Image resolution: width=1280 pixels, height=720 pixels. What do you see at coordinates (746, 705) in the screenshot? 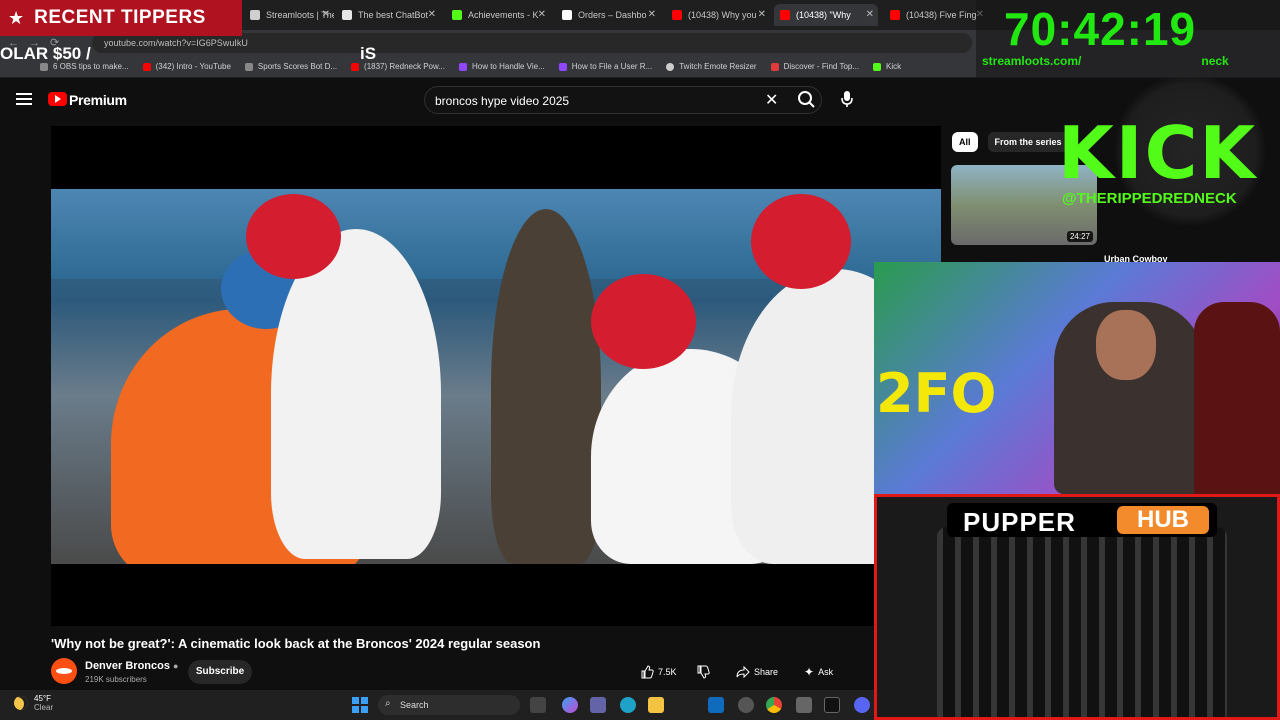
I see `obs-icon` at bounding box center [746, 705].